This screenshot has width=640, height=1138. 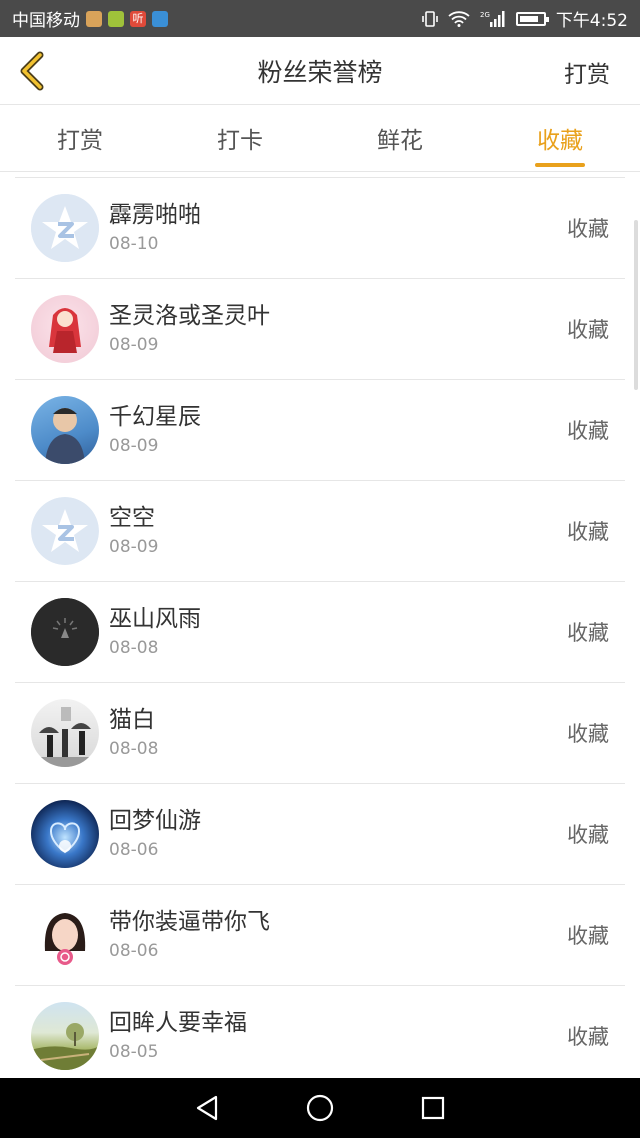 I want to click on fan-info: 巫山风雨 08-08, so click(x=155, y=632).